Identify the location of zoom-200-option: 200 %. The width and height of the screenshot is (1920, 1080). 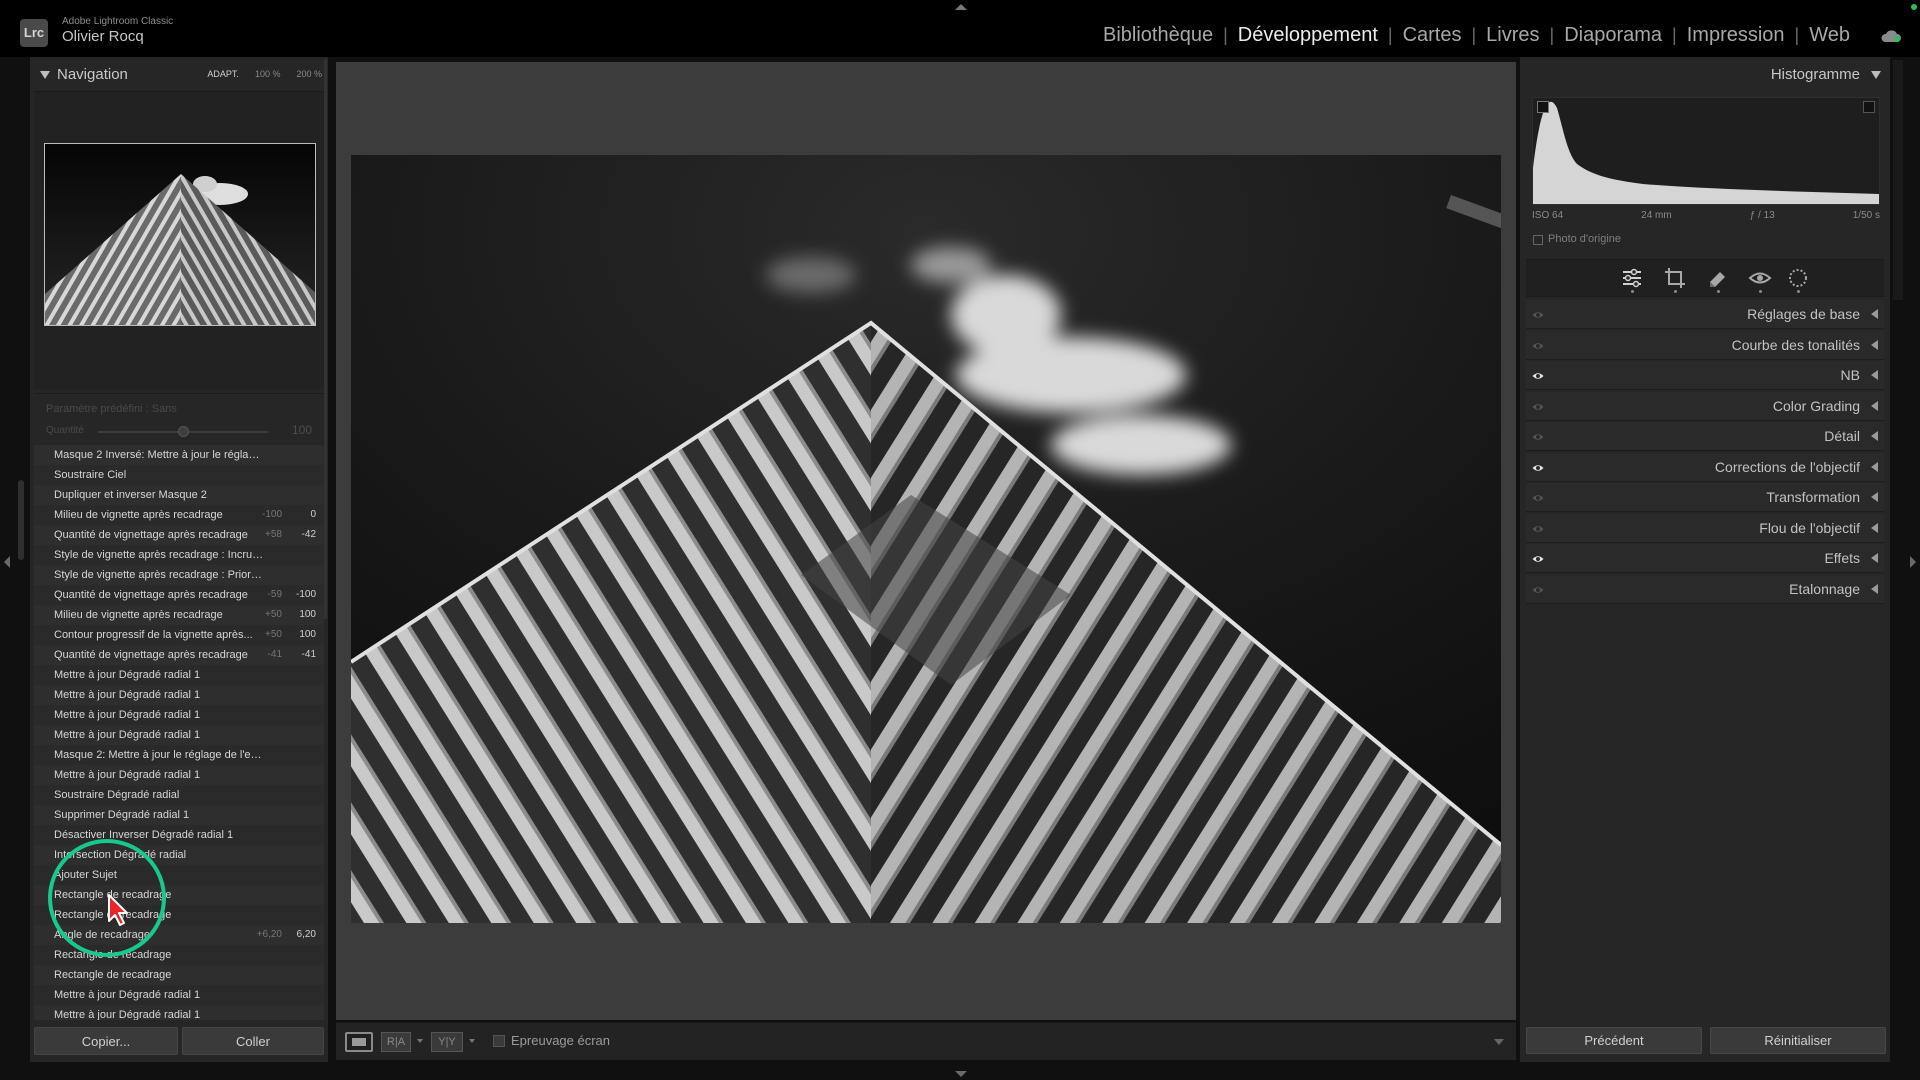
(309, 74).